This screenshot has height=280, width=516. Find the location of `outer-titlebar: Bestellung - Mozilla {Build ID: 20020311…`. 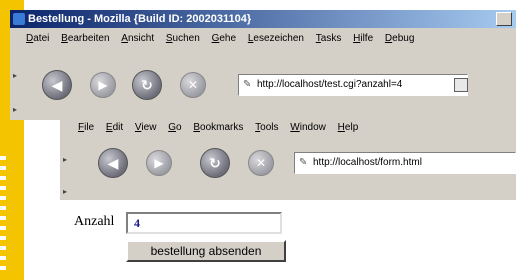

outer-titlebar: Bestellung - Mozilla {Build ID: 20020311… is located at coordinates (263, 19).